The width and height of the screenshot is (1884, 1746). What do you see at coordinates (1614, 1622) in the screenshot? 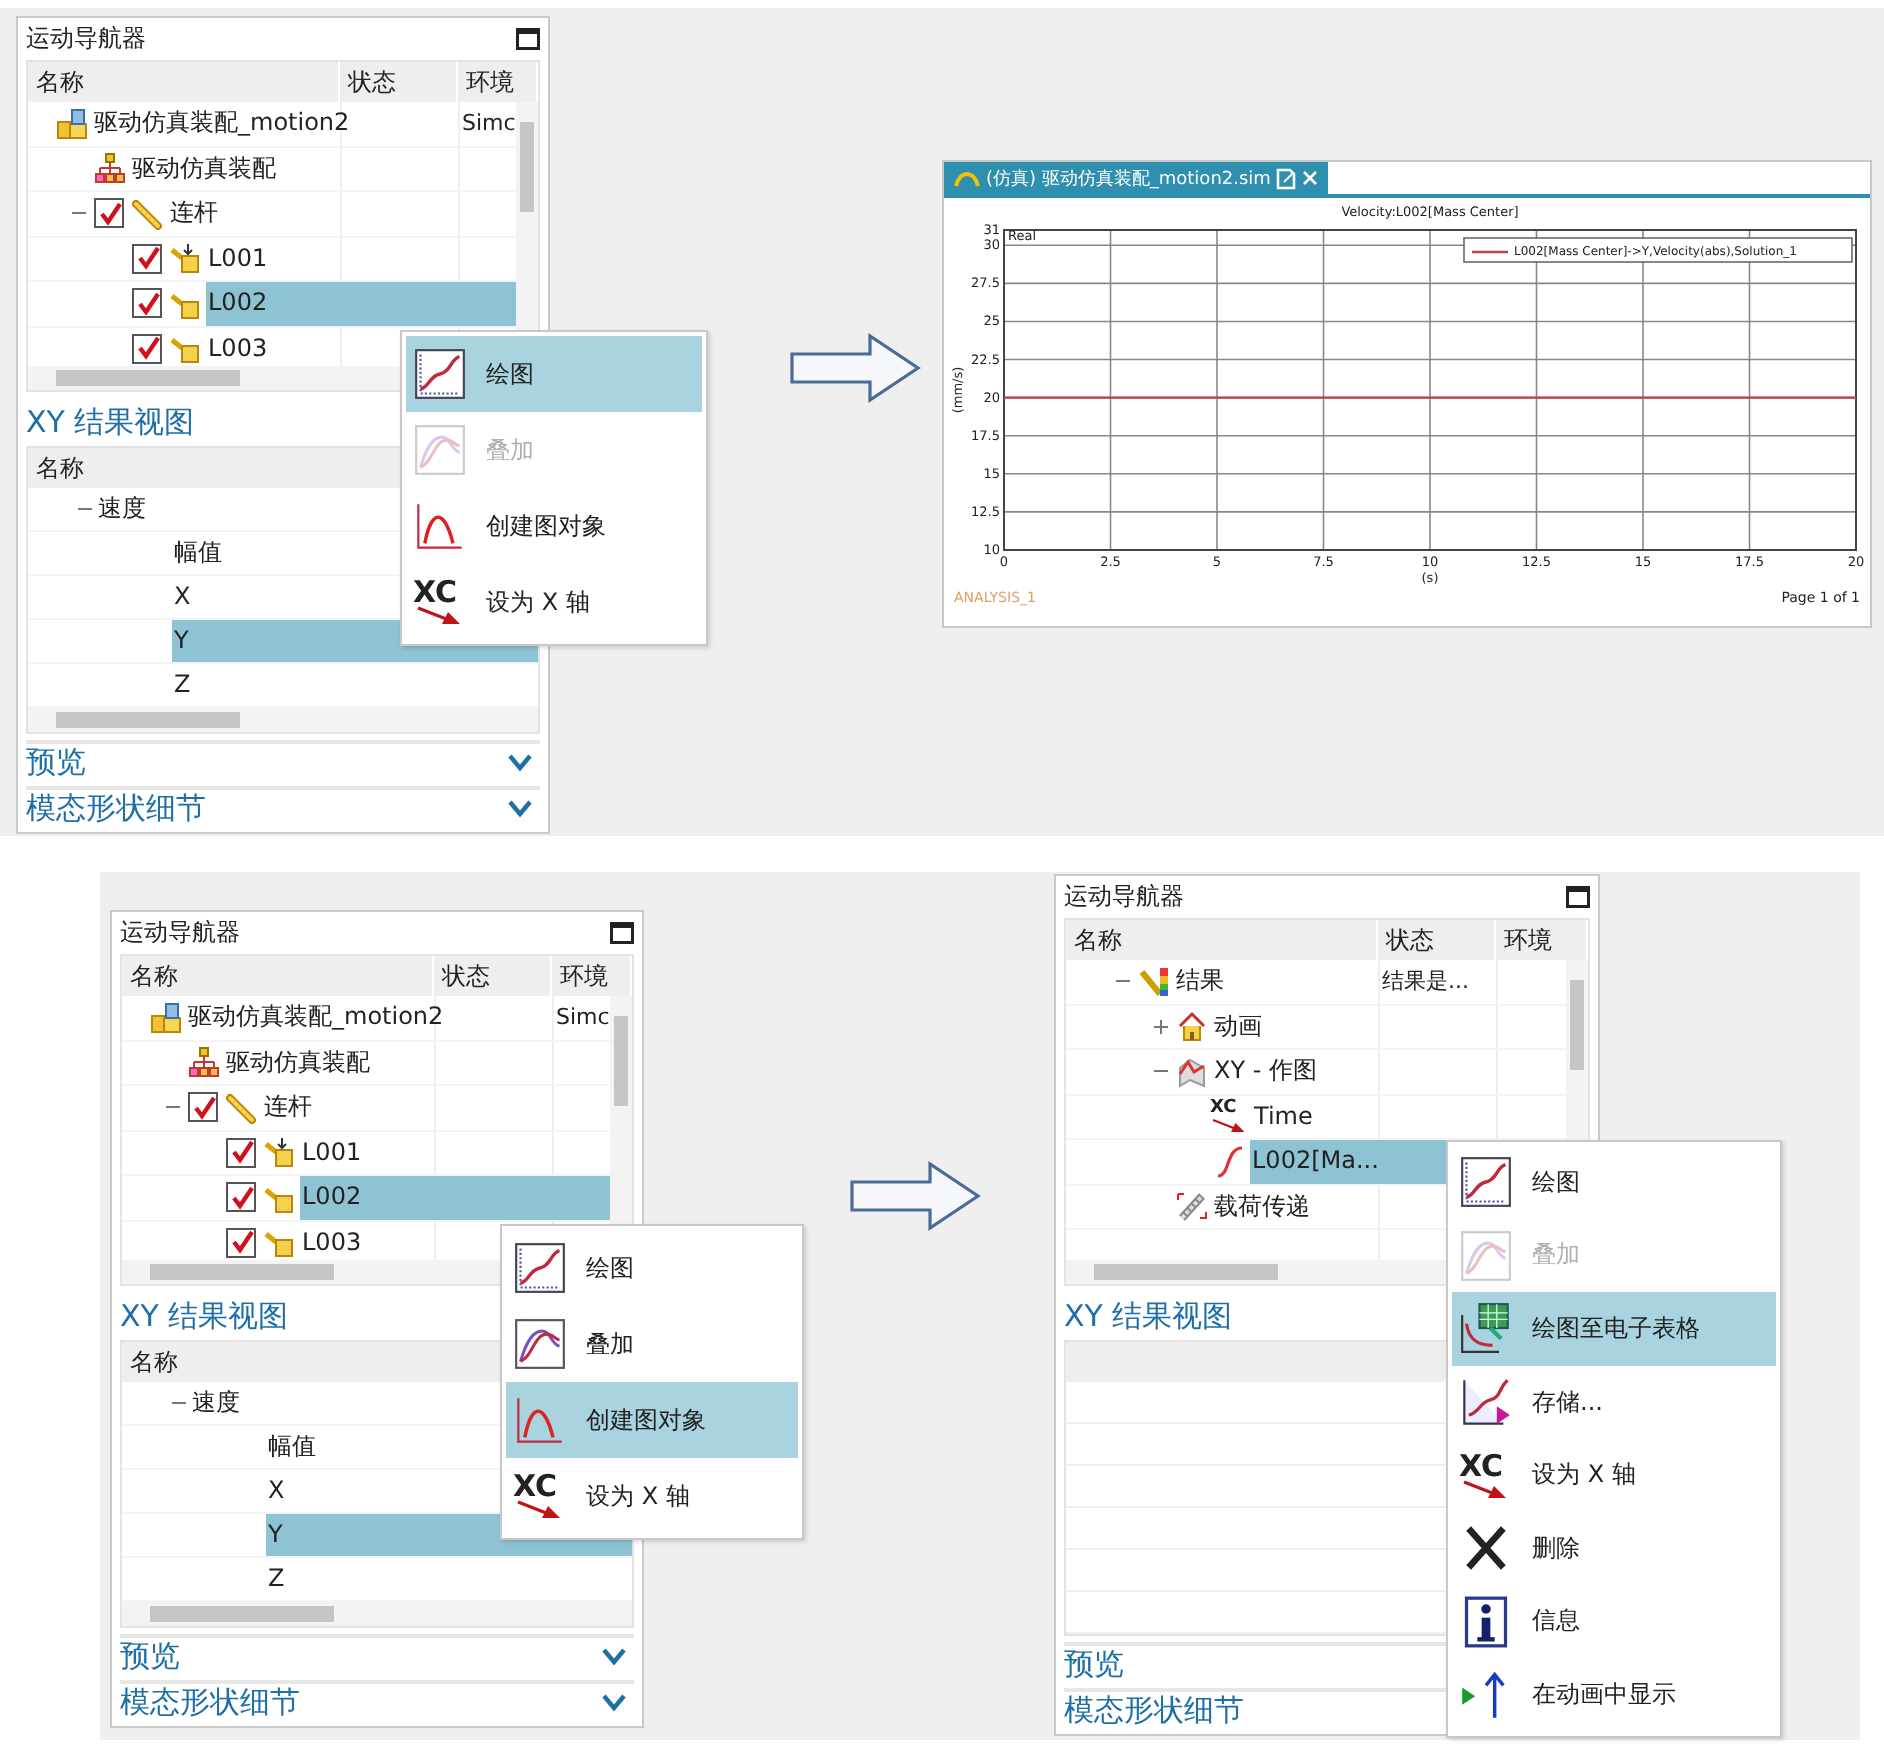
I see `menu-item: 信息` at bounding box center [1614, 1622].